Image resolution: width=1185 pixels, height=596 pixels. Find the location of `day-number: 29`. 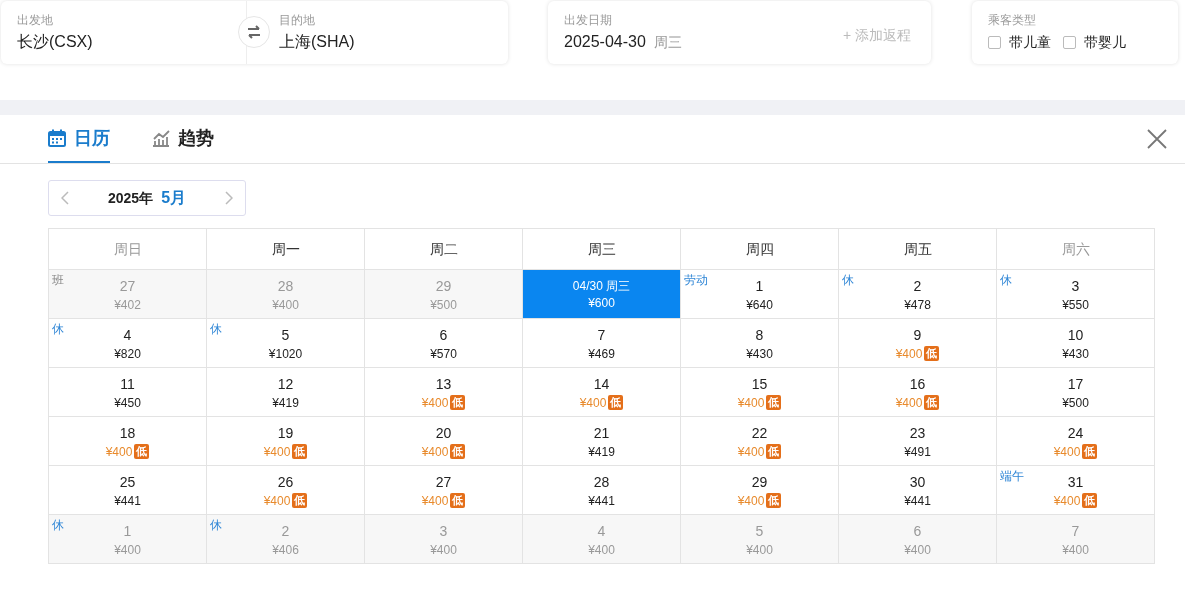

day-number: 29 is located at coordinates (443, 286).